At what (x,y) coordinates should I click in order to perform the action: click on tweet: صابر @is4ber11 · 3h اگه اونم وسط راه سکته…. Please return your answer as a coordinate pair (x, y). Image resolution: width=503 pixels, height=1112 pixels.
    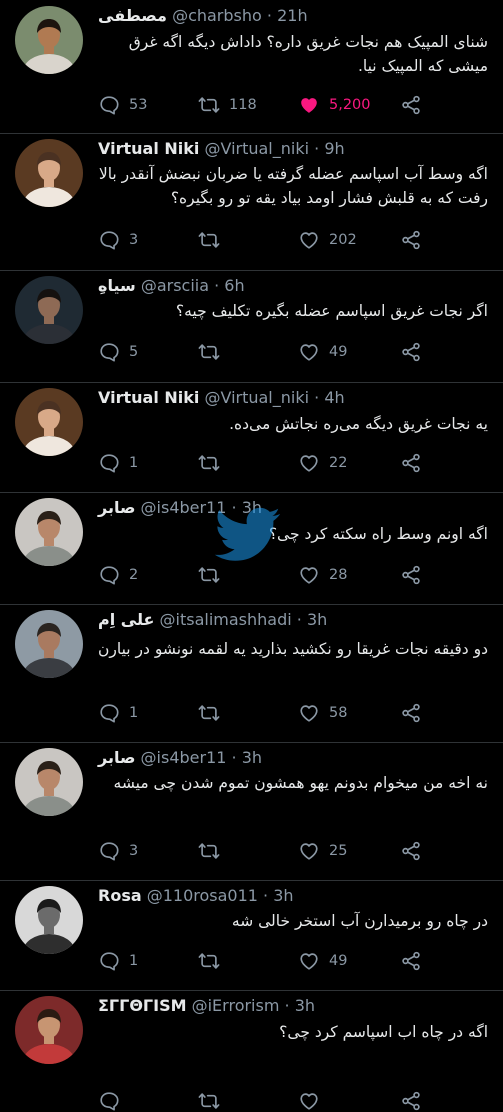
    Looking at the image, I should click on (251, 548).